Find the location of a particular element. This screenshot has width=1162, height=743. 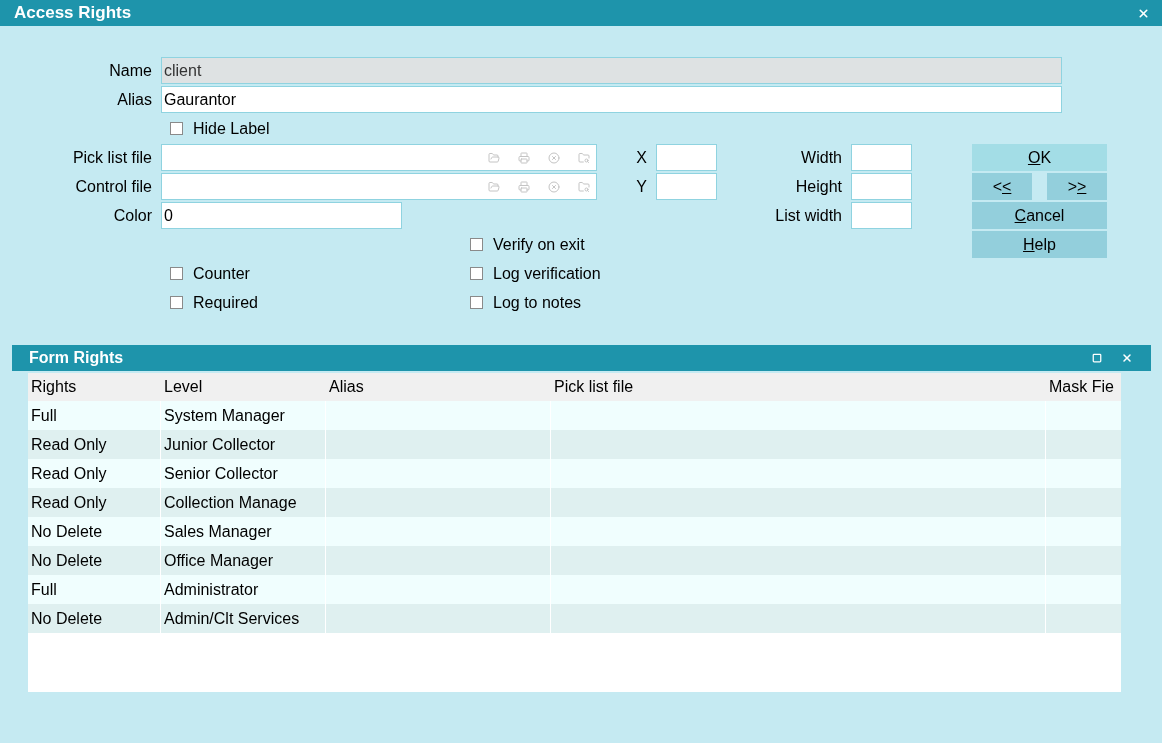

field-label: Width is located at coordinates (821, 157).